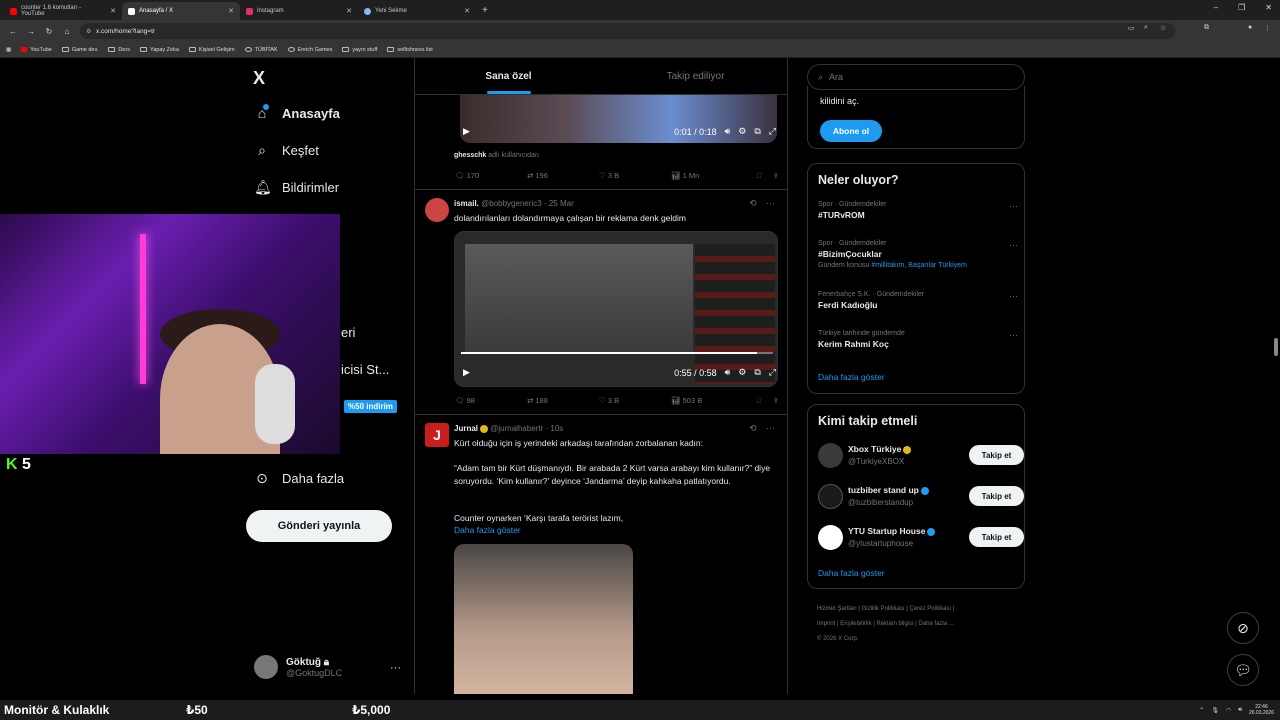 This screenshot has height=720, width=1280. I want to click on account-switcher: Göktuğ 🔒︎ @GoktugDLC, so click(298, 667).